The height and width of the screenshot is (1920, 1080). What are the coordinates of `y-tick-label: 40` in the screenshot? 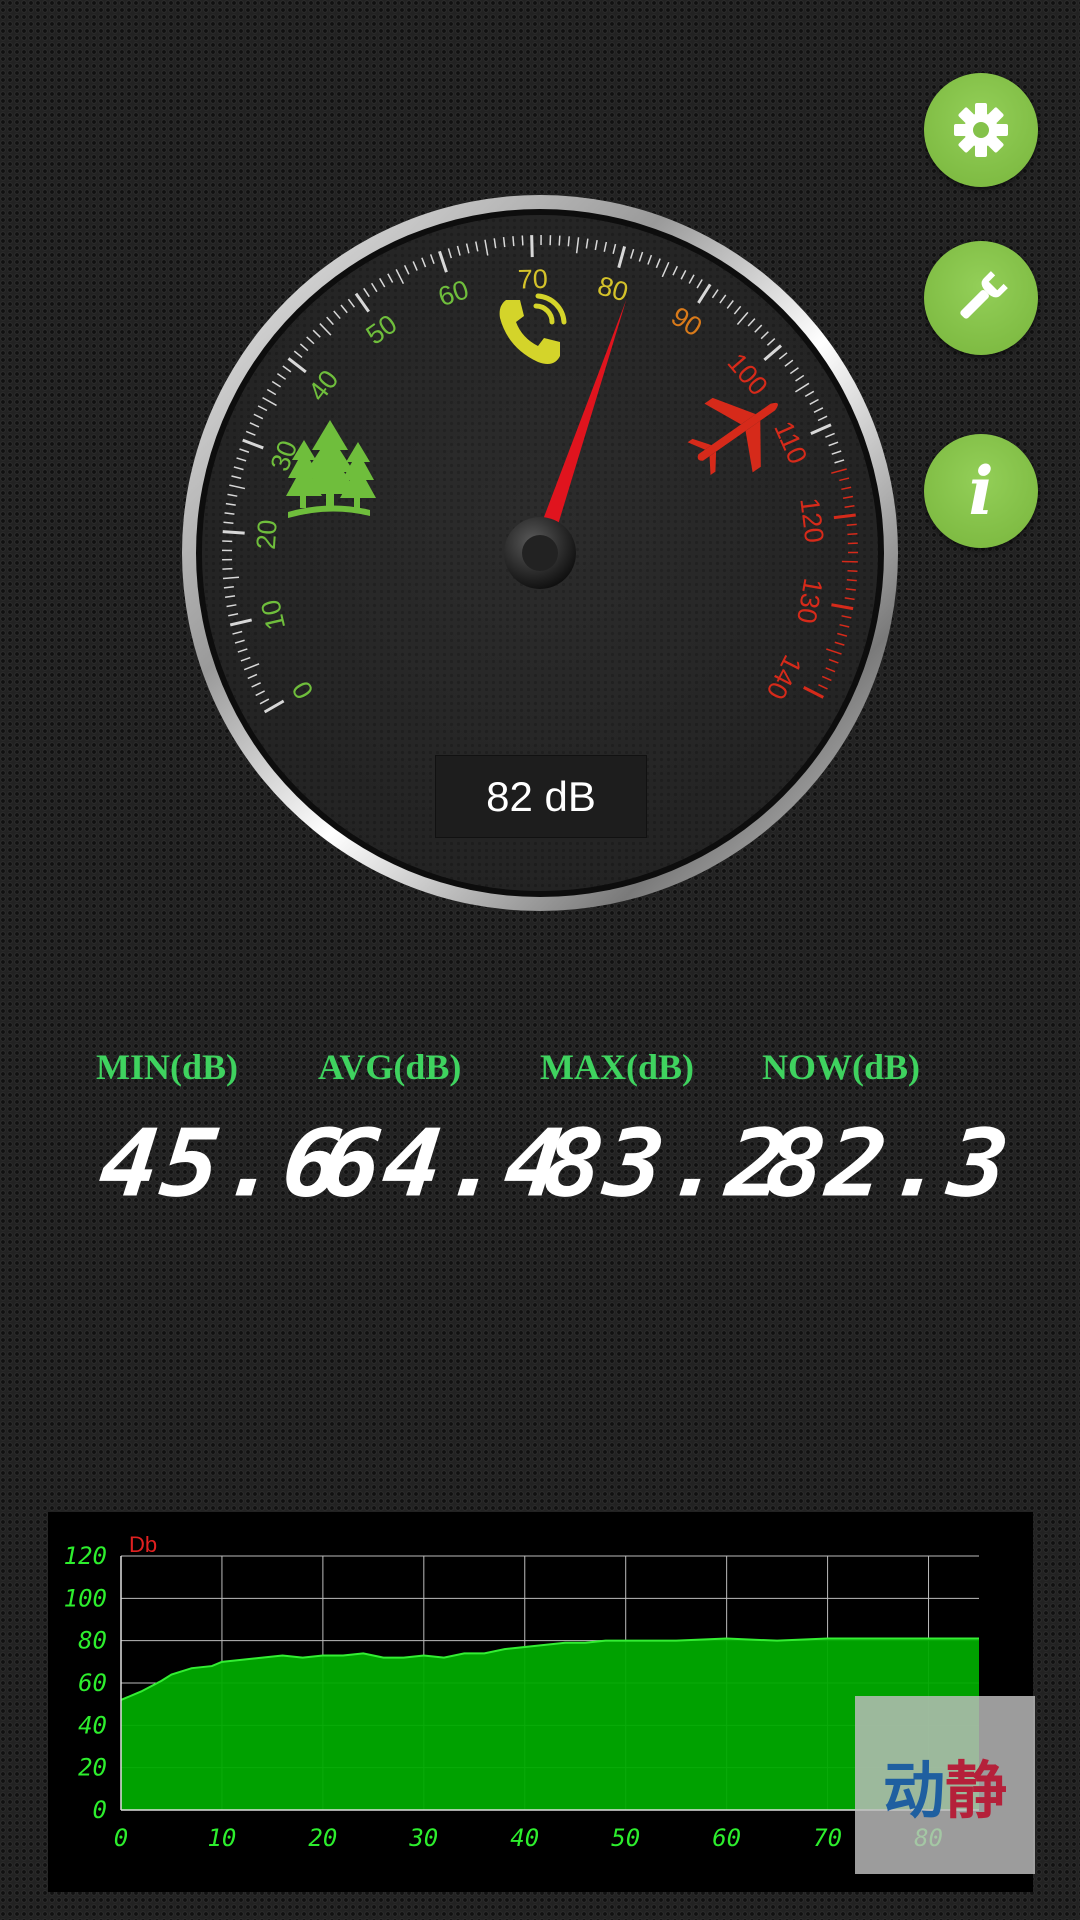 It's located at (92, 1725).